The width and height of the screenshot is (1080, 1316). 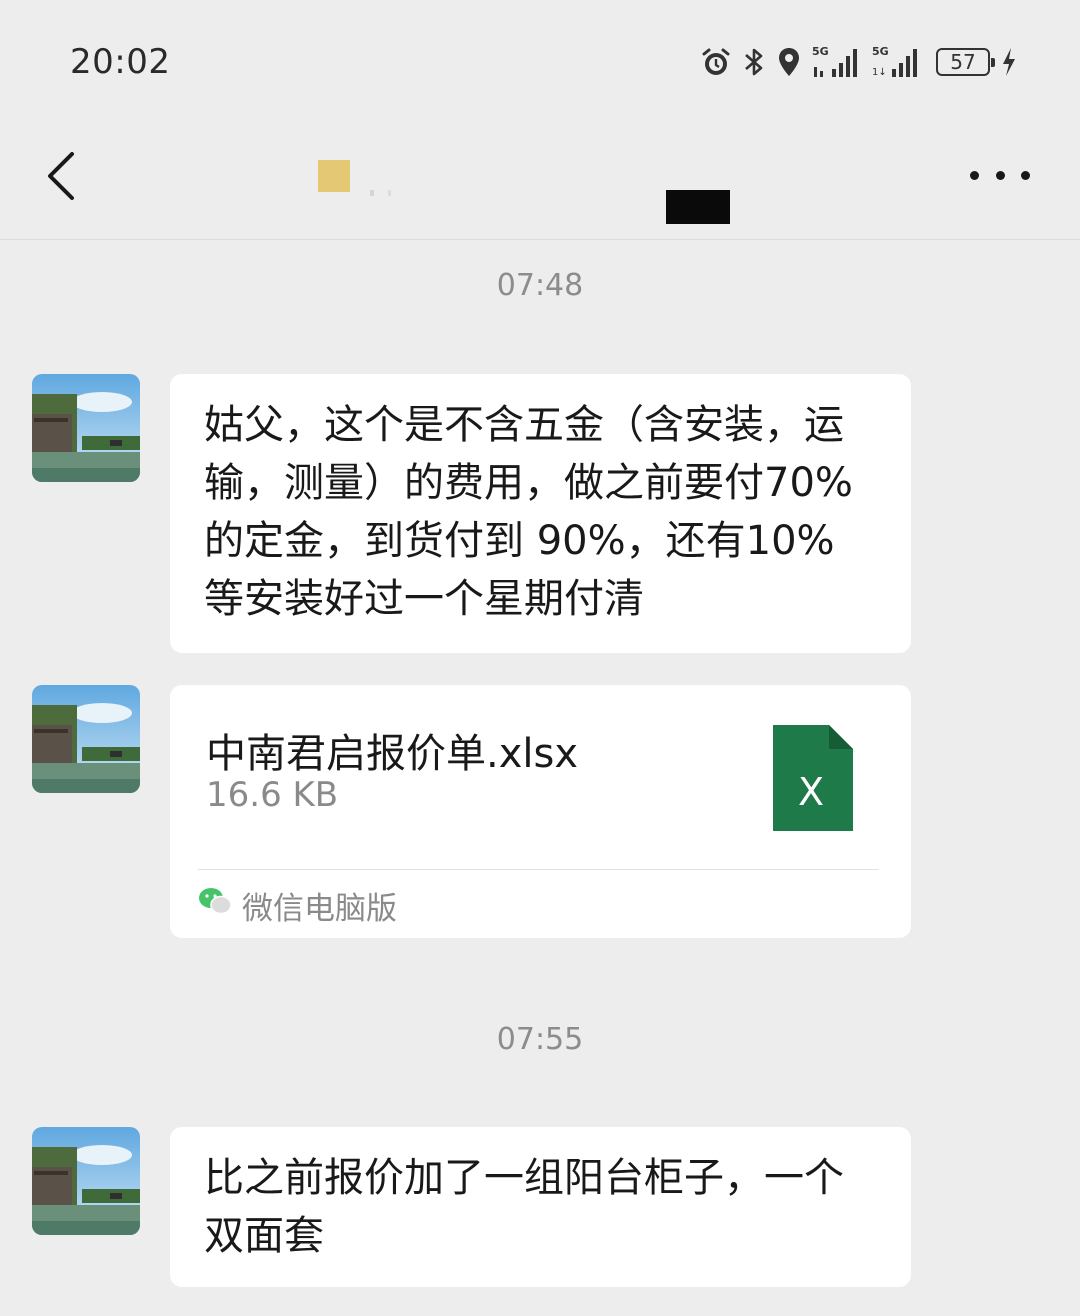 I want to click on chat-title, so click(x=540, y=187).